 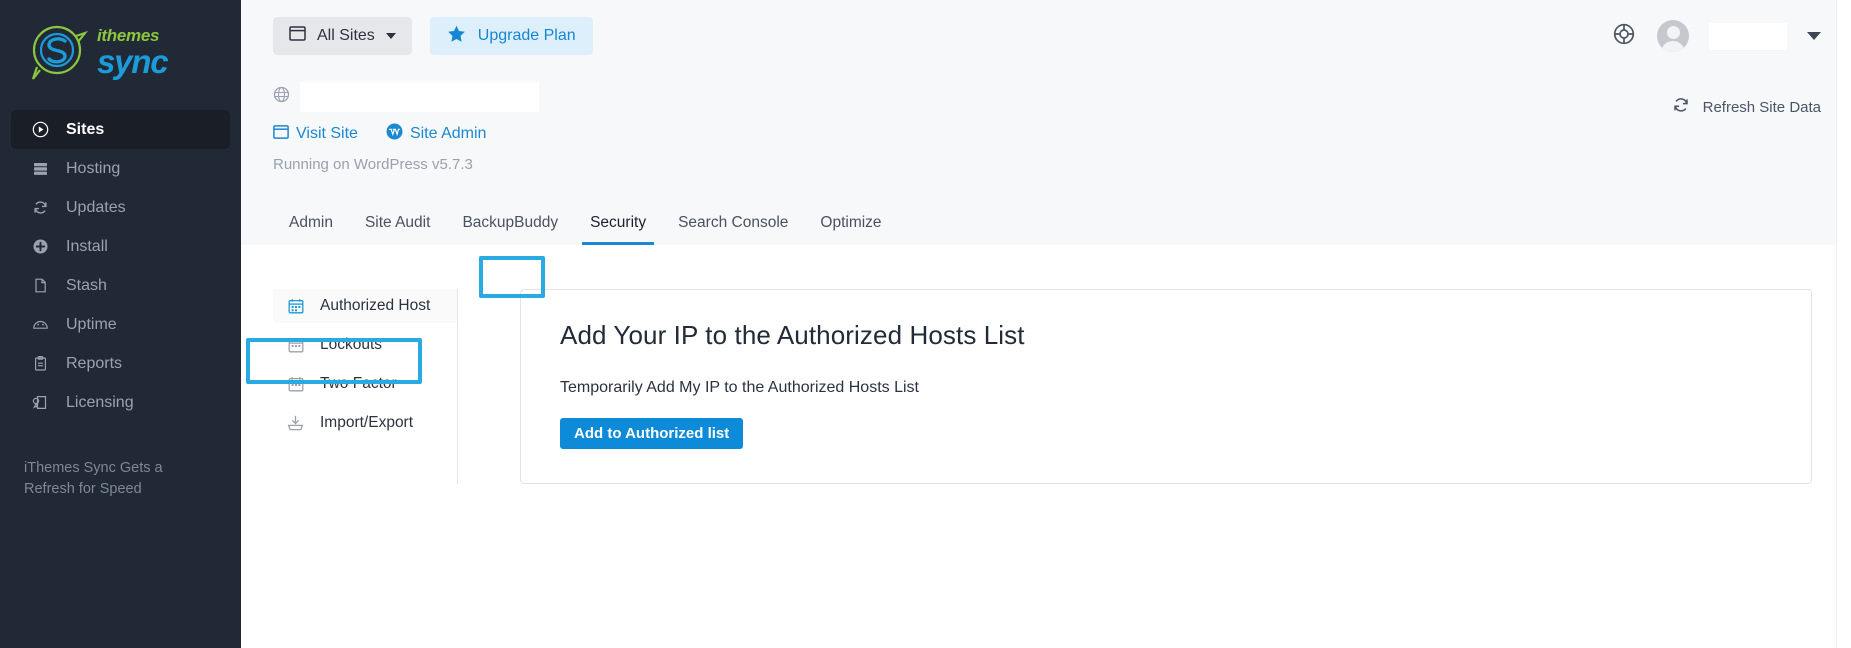 I want to click on plus-circle-icon, so click(x=40, y=247).